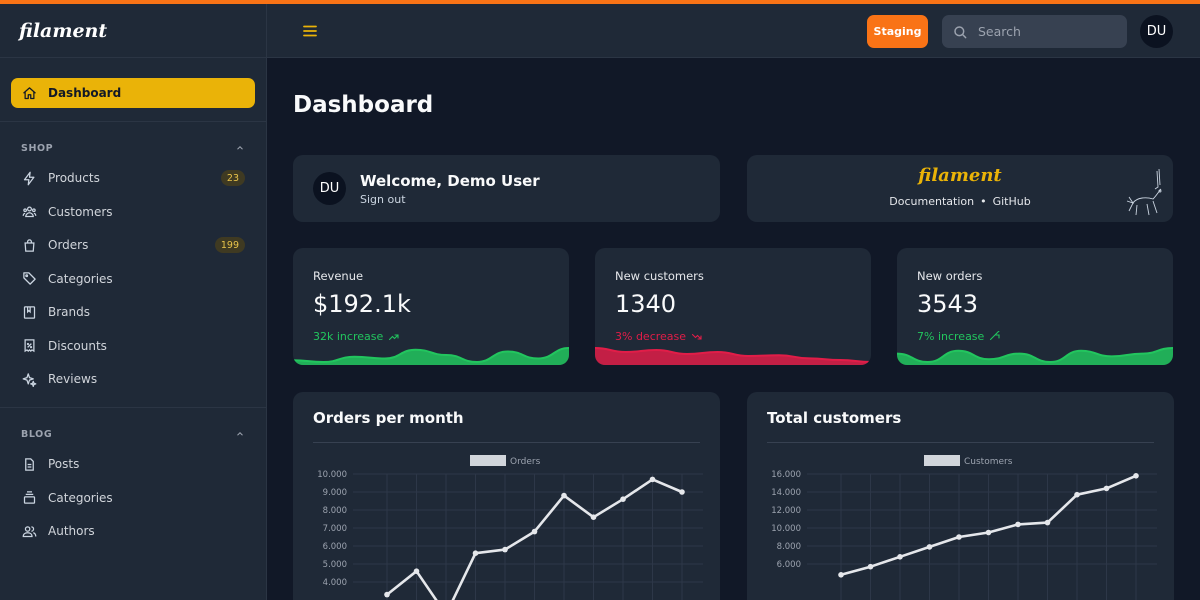  I want to click on brand-logo: filament, so click(133, 31).